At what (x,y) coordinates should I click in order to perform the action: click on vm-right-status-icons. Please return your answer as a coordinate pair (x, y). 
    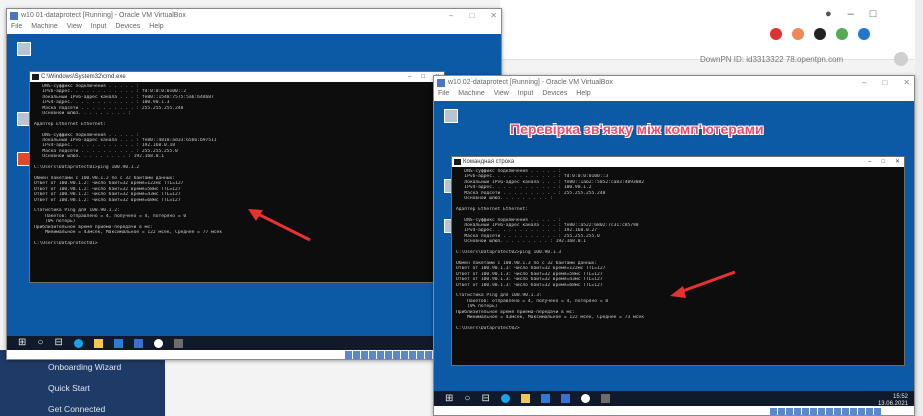
    Looking at the image, I should click on (825, 411).